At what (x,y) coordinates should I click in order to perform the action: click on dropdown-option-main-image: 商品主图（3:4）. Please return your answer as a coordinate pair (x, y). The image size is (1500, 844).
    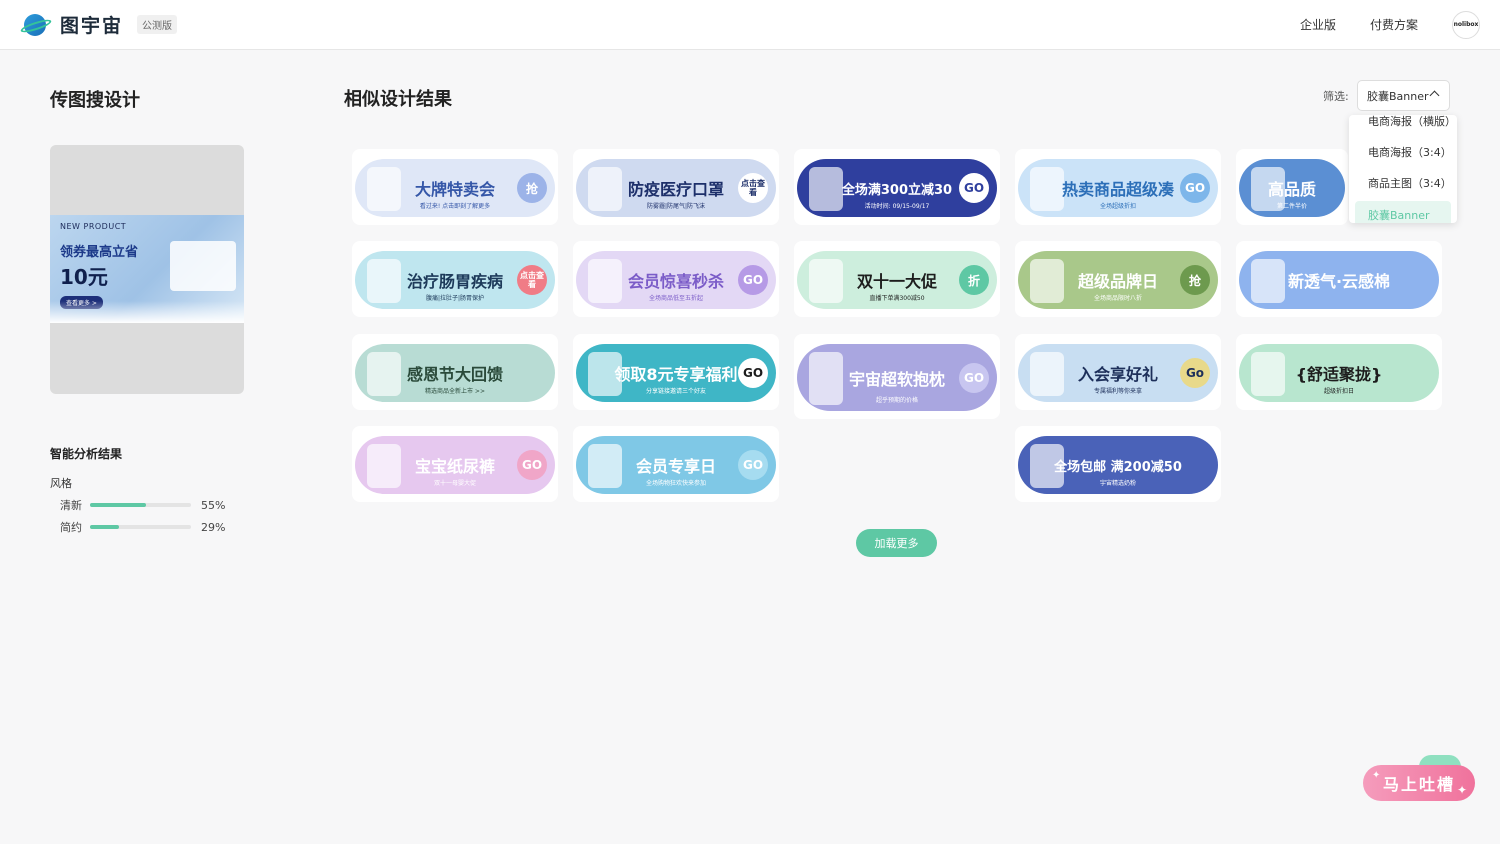
    Looking at the image, I should click on (1403, 183).